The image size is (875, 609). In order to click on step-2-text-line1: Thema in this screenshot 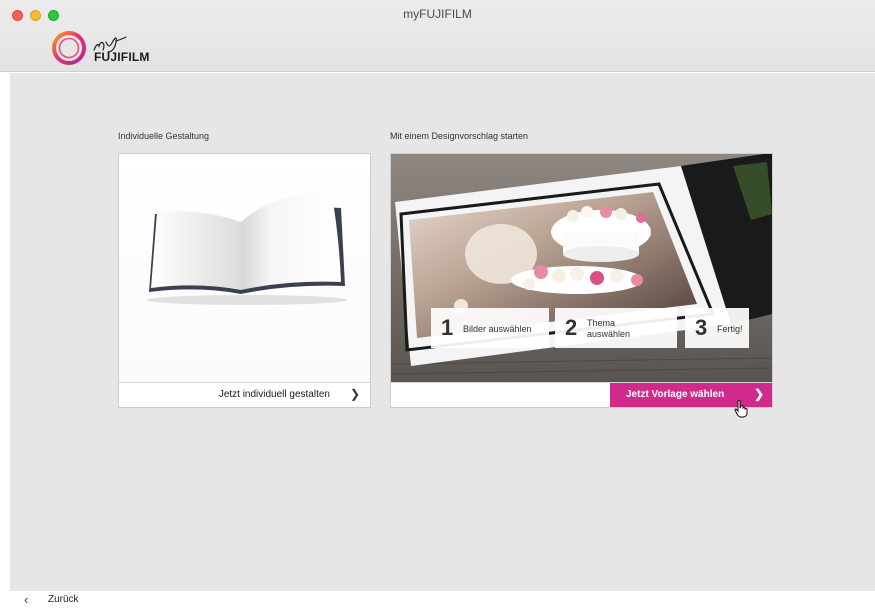, I will do `click(601, 323)`.